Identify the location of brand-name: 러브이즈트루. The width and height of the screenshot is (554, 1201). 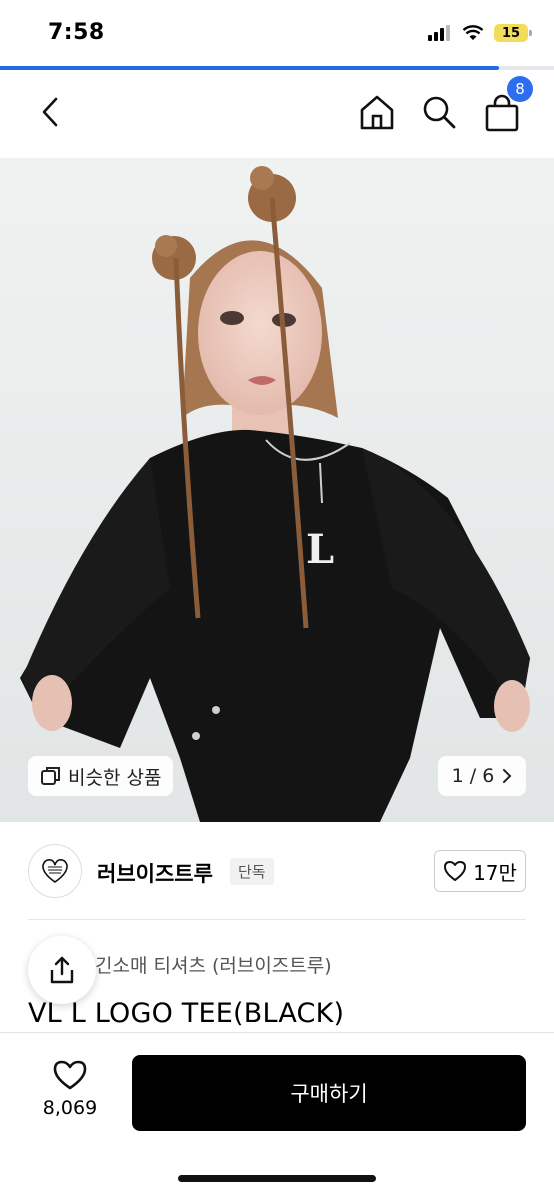
(155, 873).